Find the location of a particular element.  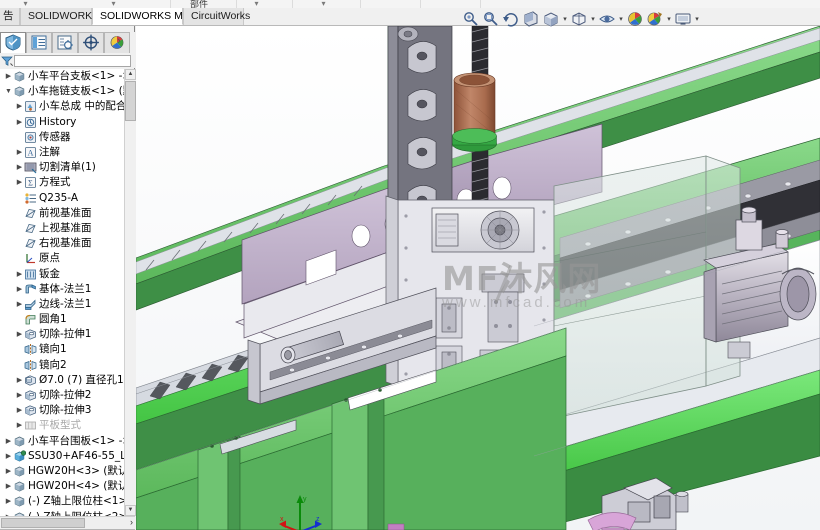

tree-item: ▶ 切除-拉伸1 is located at coordinates (62, 334).